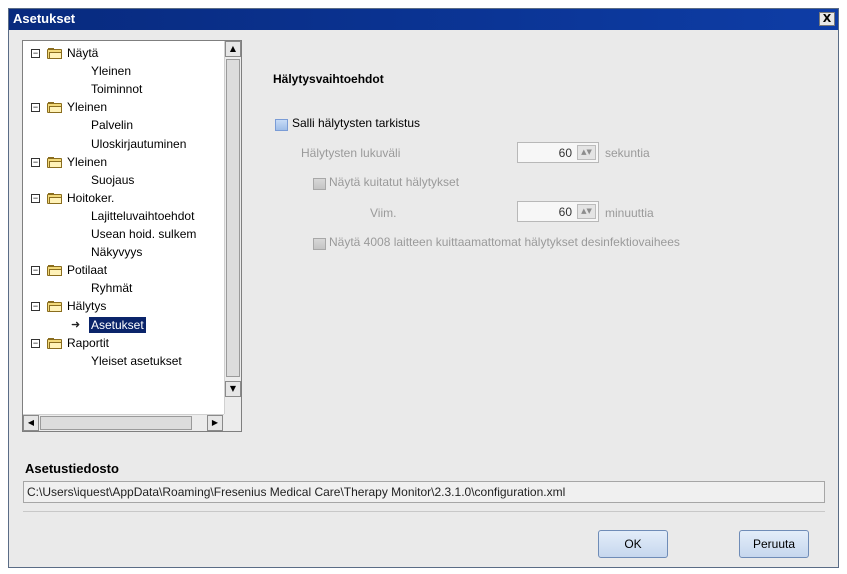  What do you see at coordinates (319, 244) in the screenshot?
I see `show-unacknowledged-checkbox` at bounding box center [319, 244].